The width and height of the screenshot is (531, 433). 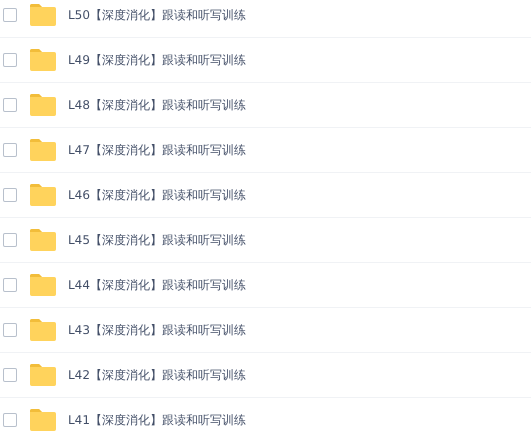 I want to click on folder-name: L45【深度消化】跟读和听写训练, so click(x=157, y=240).